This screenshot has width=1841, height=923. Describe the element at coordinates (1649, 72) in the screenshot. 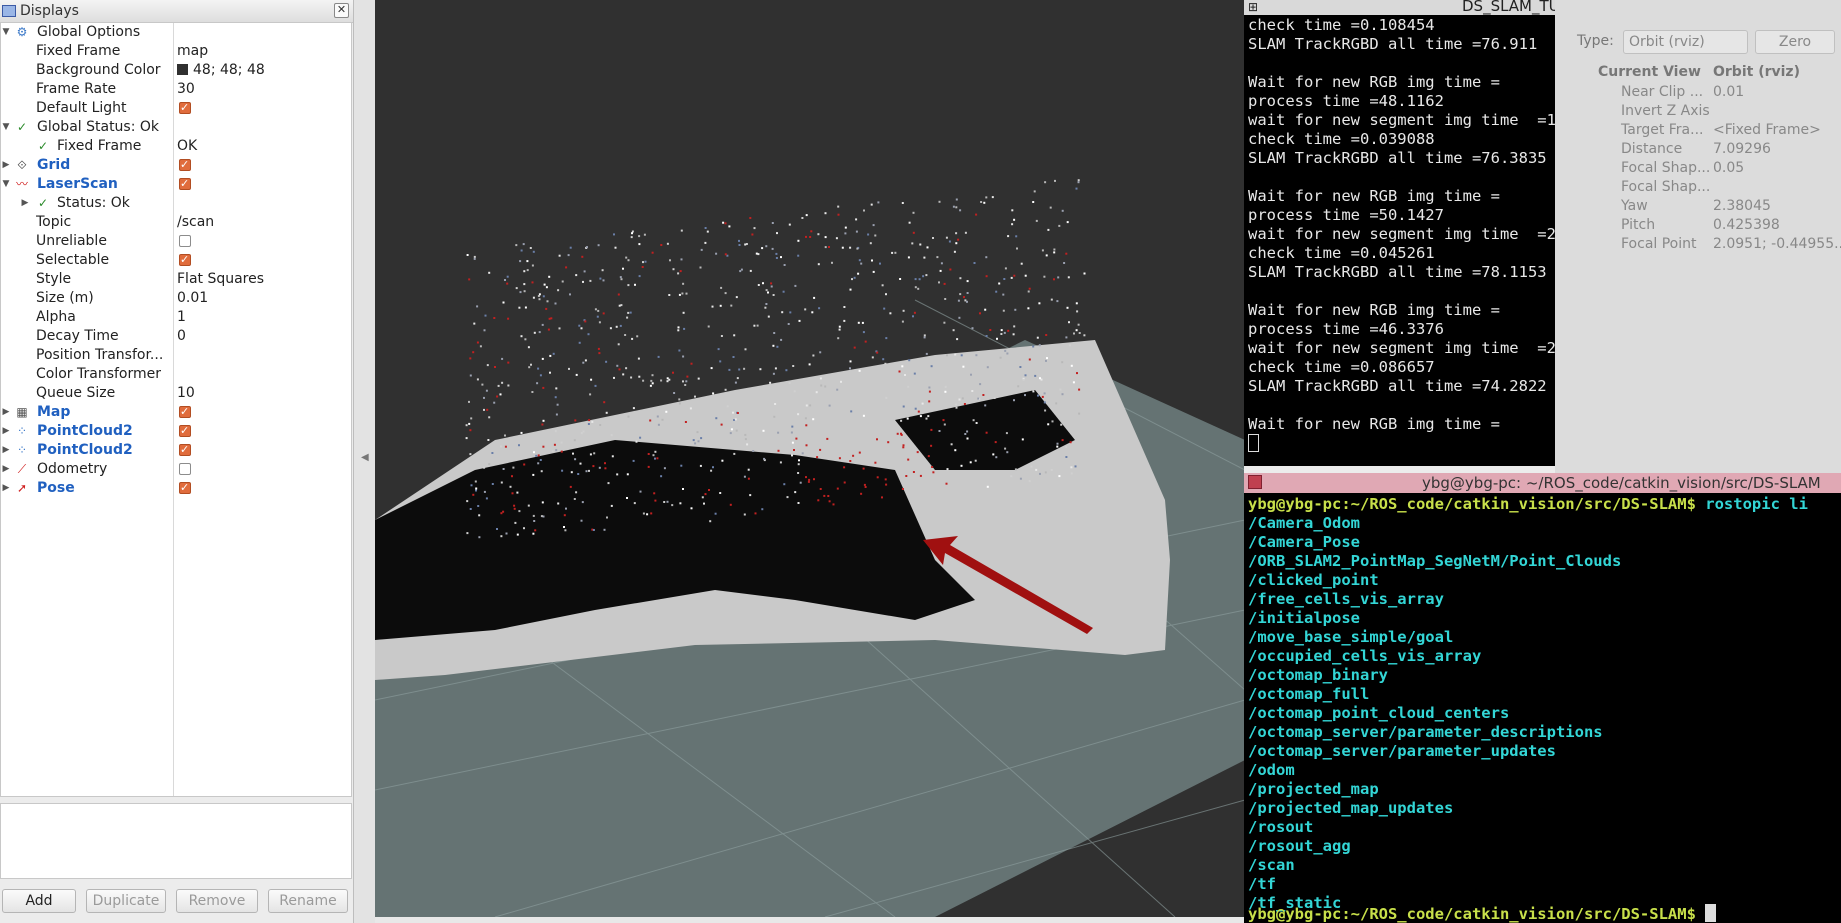

I see `current-view-label: Current View` at that location.